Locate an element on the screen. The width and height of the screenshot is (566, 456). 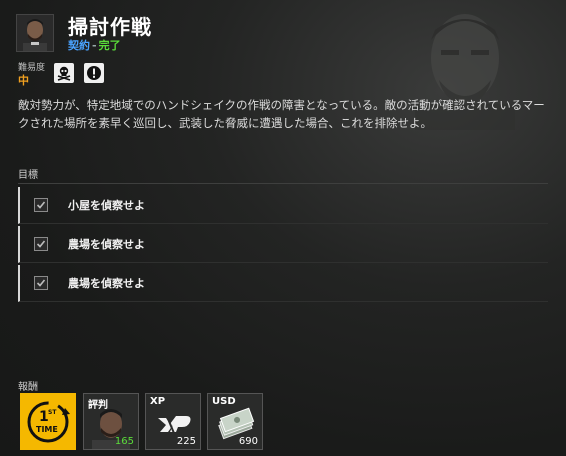
mission-type: 契約 is located at coordinates (79, 45).